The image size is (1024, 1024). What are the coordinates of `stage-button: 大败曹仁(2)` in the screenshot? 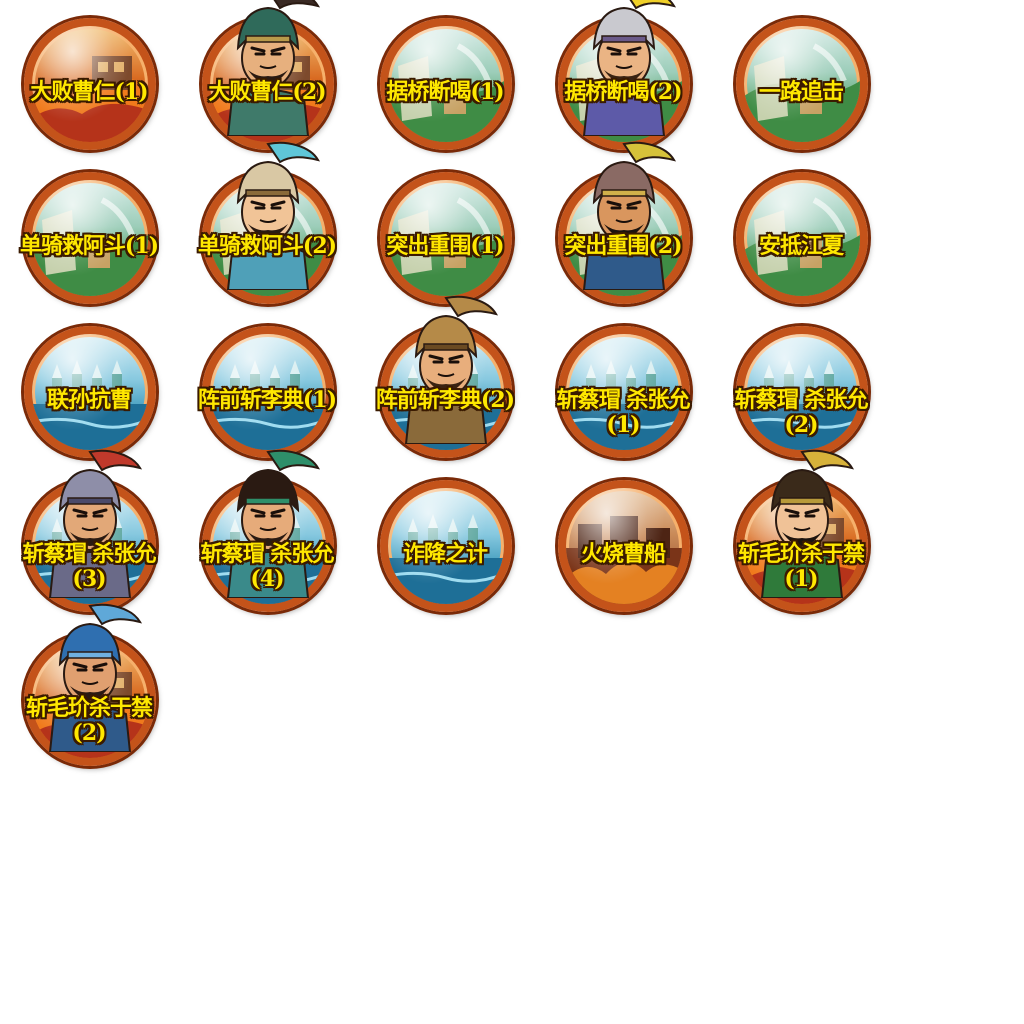 It's located at (267, 77).